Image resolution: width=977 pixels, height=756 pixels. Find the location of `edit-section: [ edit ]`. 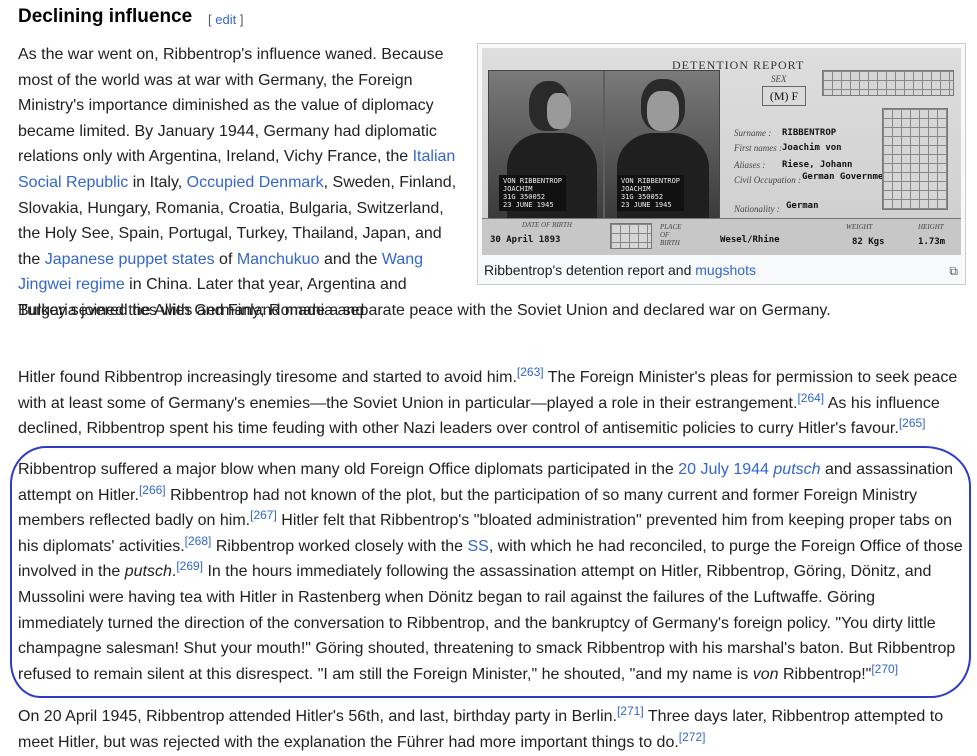

edit-section: [ edit ] is located at coordinates (226, 19).